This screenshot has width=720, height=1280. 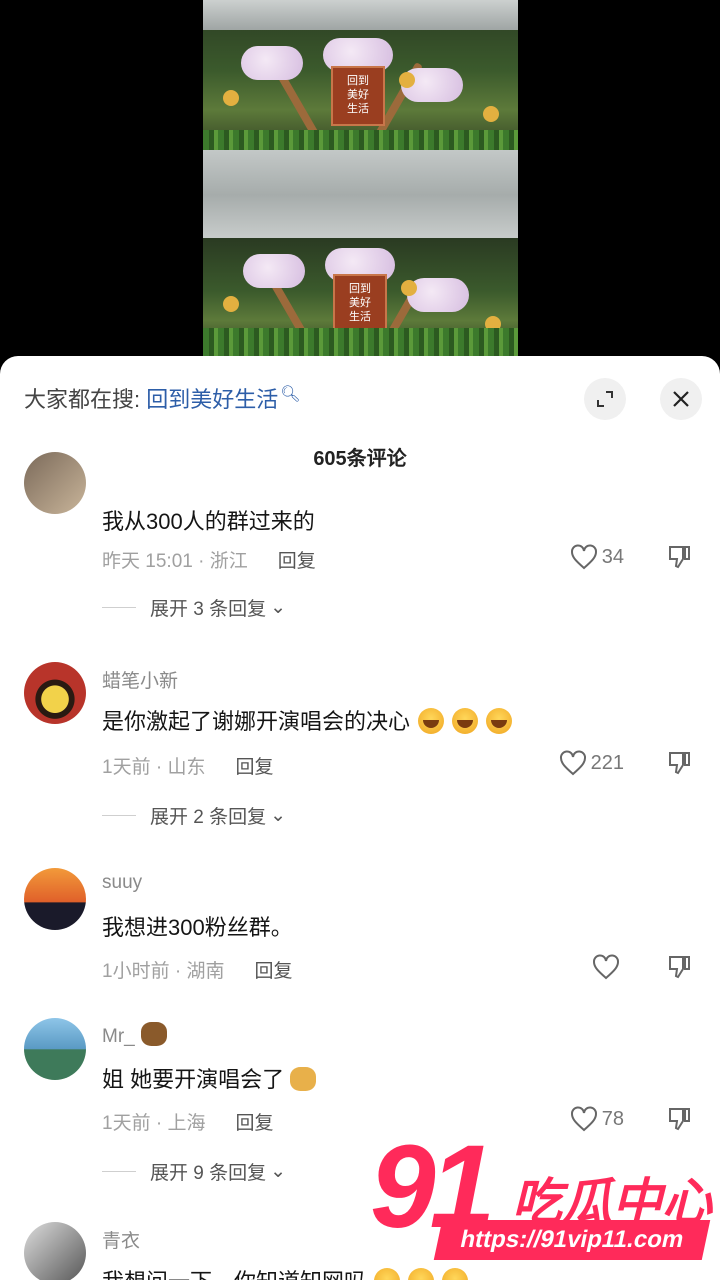 I want to click on video-frame-bottom: 回到 美好 生活, so click(x=360, y=297).